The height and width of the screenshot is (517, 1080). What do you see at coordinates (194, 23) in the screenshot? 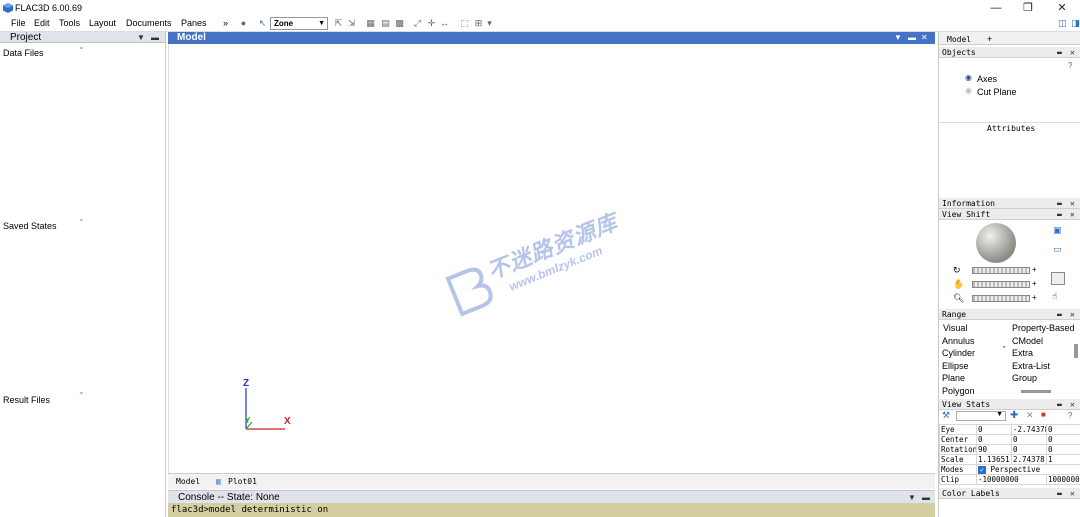
I see `menu-panes: Panes` at bounding box center [194, 23].